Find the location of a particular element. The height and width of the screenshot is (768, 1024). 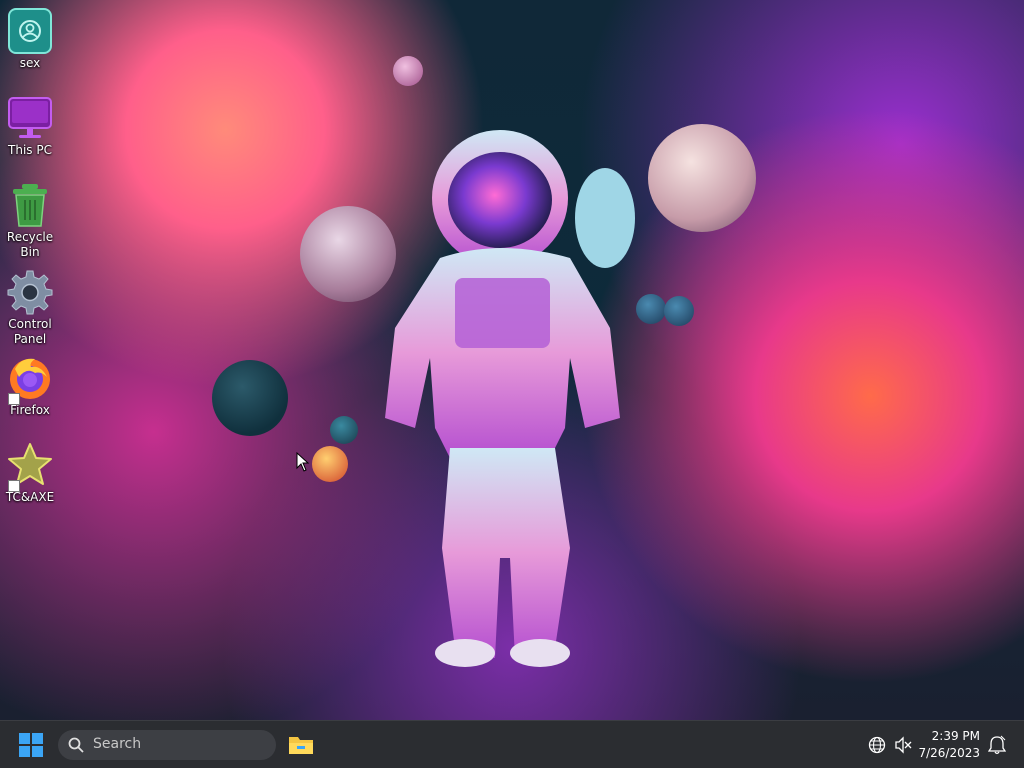

start-button is located at coordinates (31, 745).